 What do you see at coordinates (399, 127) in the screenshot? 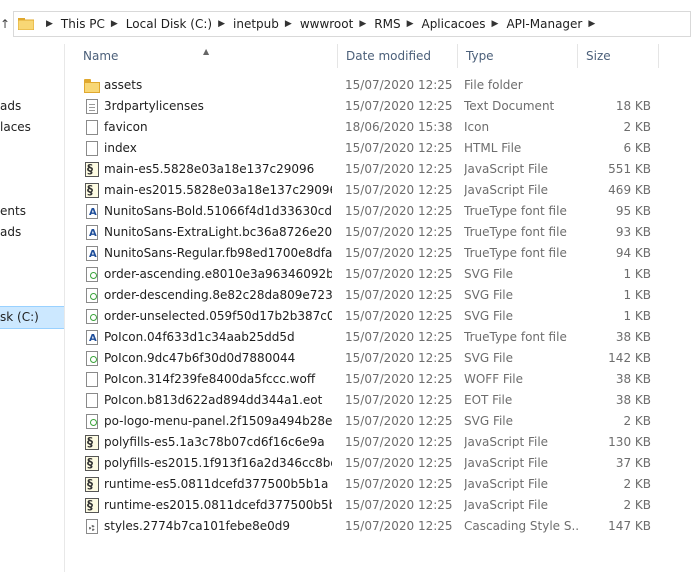
I see `file-date: 18/06/2020 15:38` at bounding box center [399, 127].